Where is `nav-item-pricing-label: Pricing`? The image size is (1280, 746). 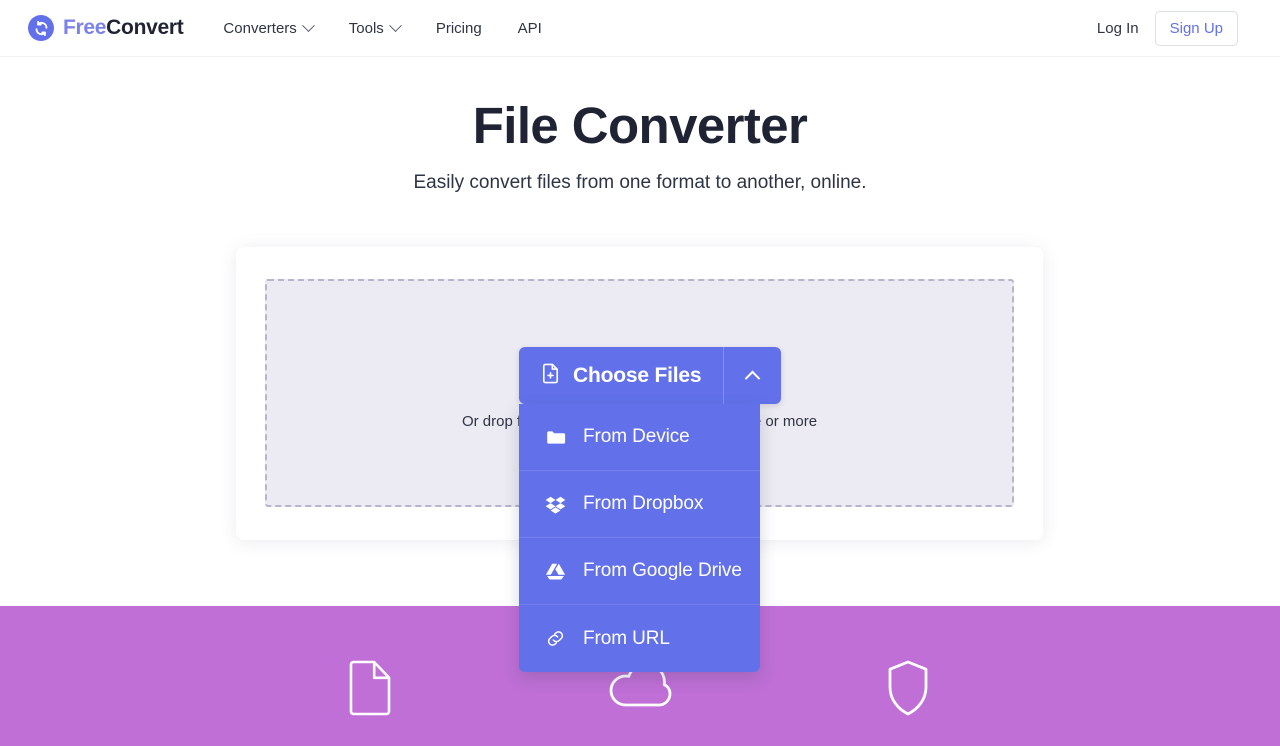
nav-item-pricing-label: Pricing is located at coordinates (458, 28).